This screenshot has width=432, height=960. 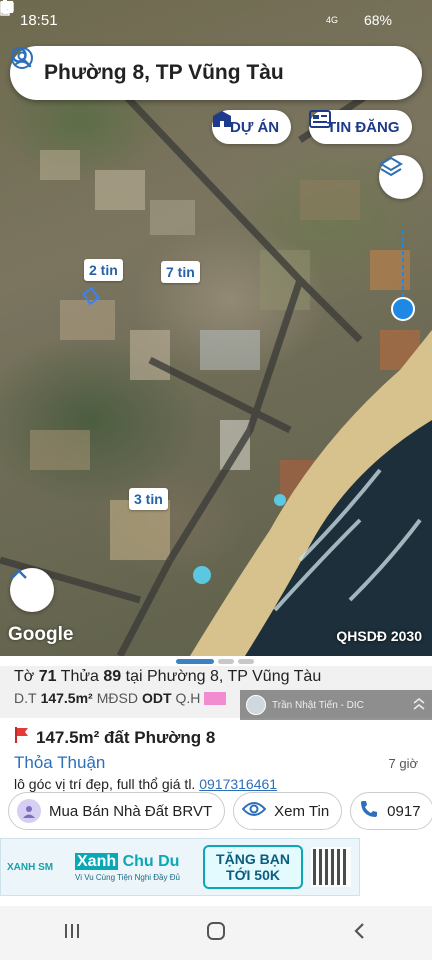 What do you see at coordinates (24, 676) in the screenshot?
I see `parcel-prefix: Tờ` at bounding box center [24, 676].